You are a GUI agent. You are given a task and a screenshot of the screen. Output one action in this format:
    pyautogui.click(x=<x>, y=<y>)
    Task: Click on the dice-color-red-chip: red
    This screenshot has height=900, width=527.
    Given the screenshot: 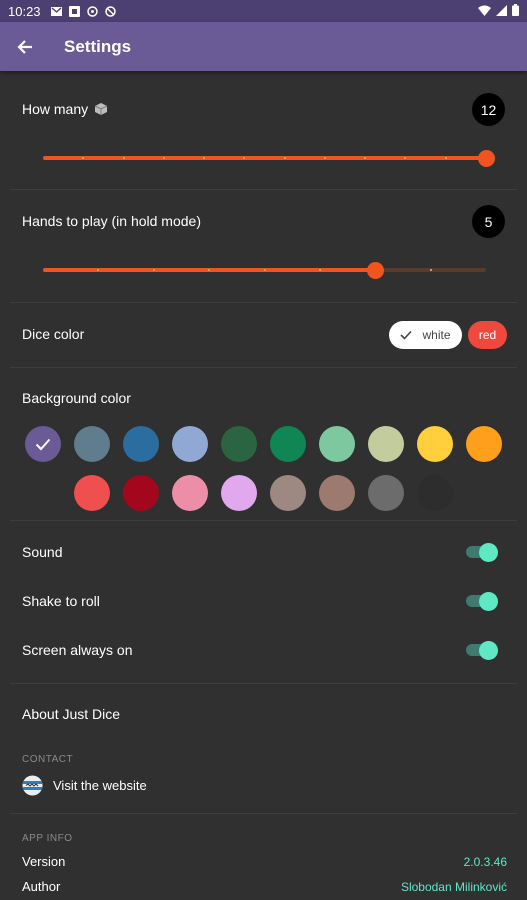 What is the action you would take?
    pyautogui.click(x=487, y=335)
    